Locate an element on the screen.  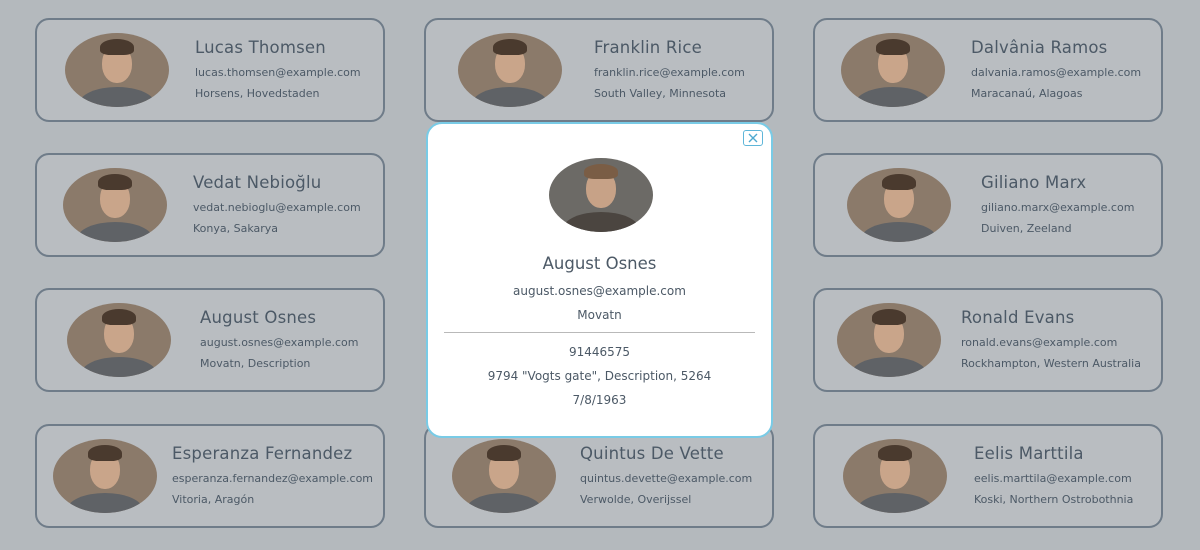
card-email: franklin.rice@example.com is located at coordinates (669, 72).